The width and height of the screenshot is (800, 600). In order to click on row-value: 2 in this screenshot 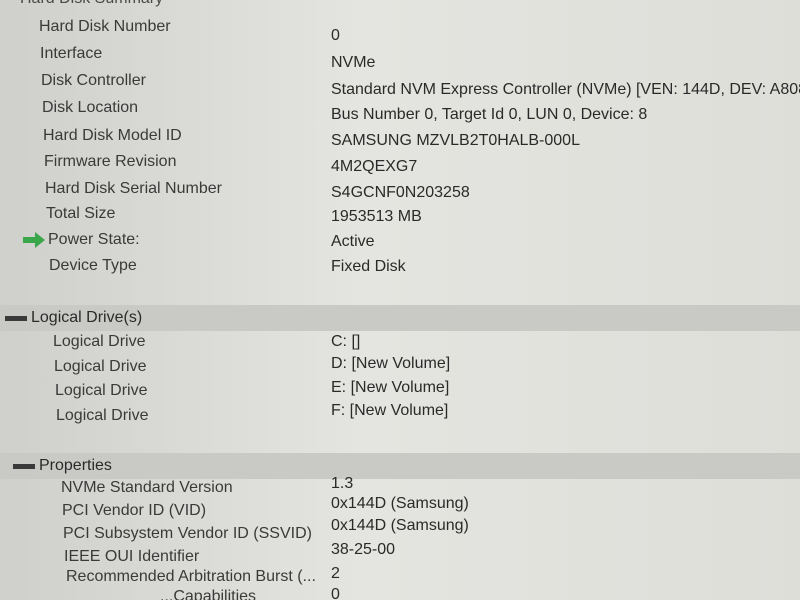, I will do `click(335, 573)`.